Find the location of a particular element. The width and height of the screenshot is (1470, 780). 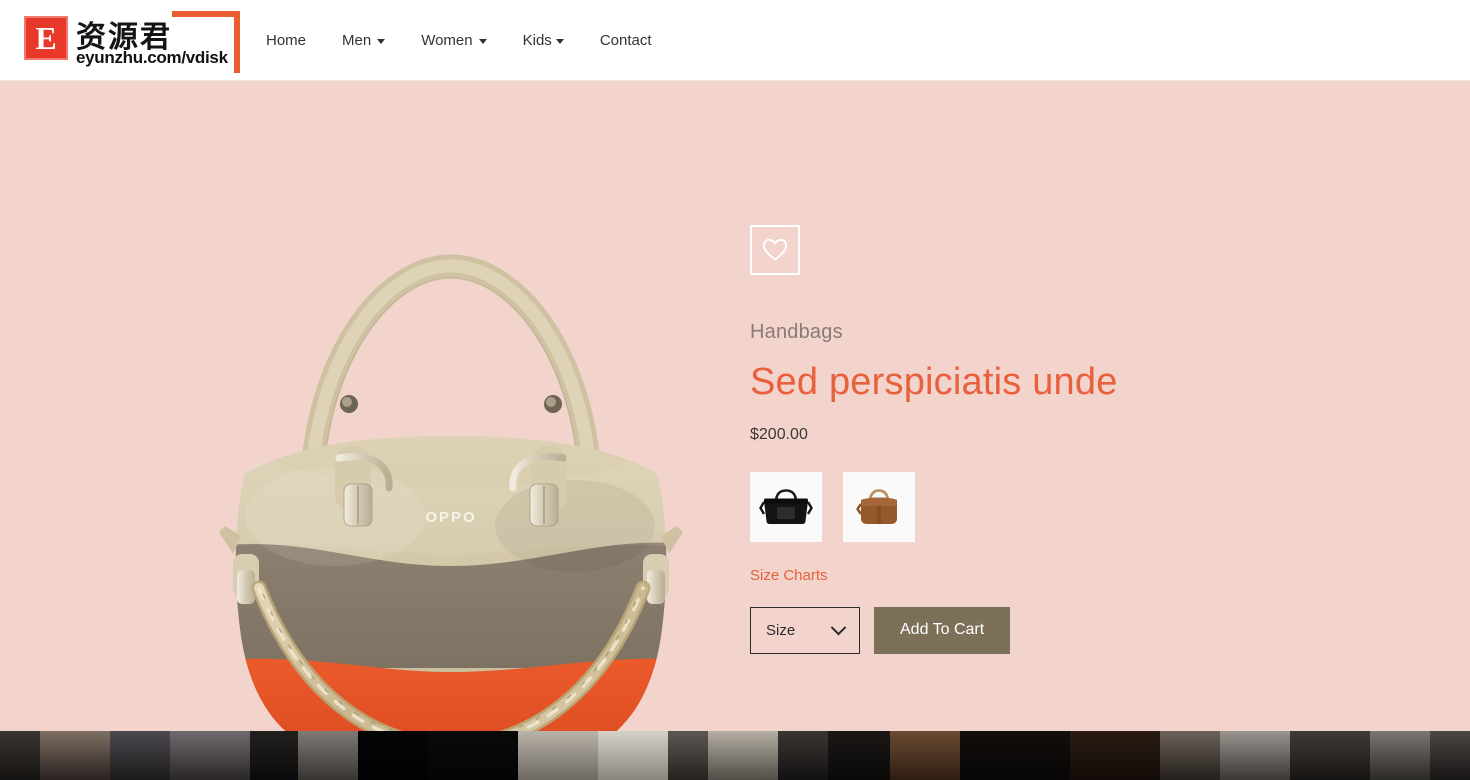

thumbnail-black-handbag is located at coordinates (786, 506).